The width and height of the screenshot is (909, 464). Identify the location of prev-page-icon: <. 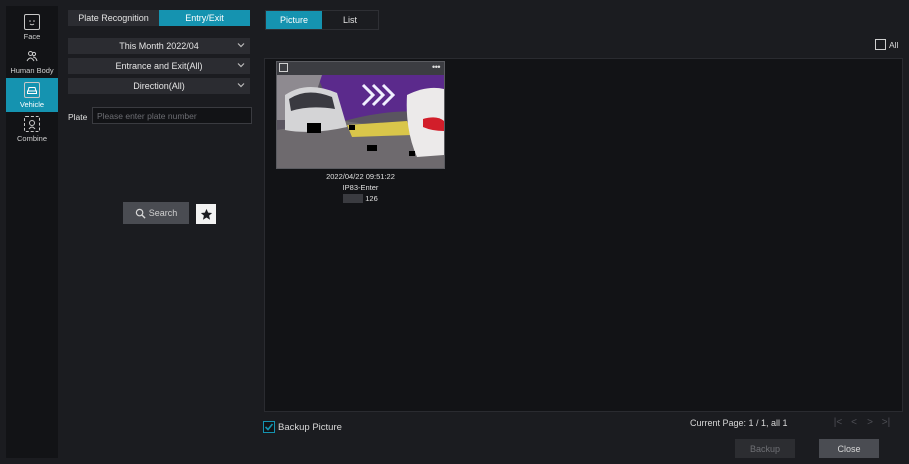
(854, 422).